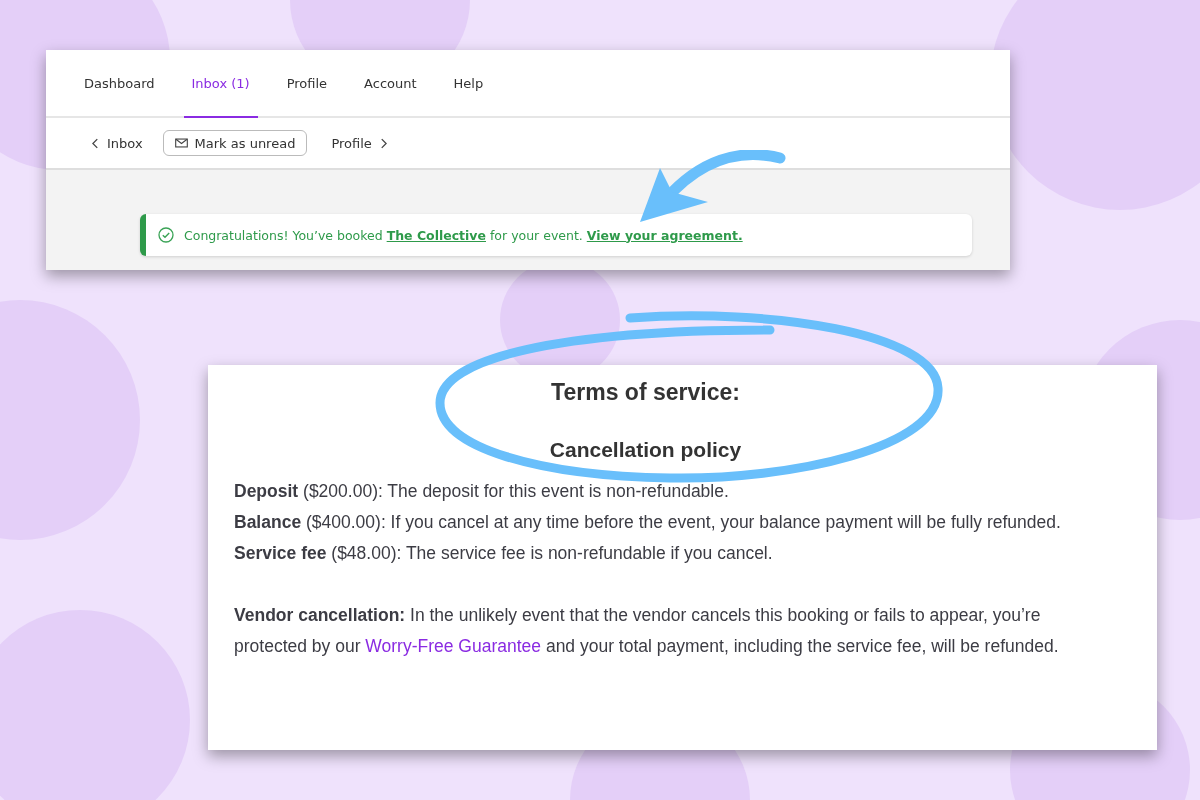 The height and width of the screenshot is (800, 1200). I want to click on link: View your agreement., so click(664, 235).